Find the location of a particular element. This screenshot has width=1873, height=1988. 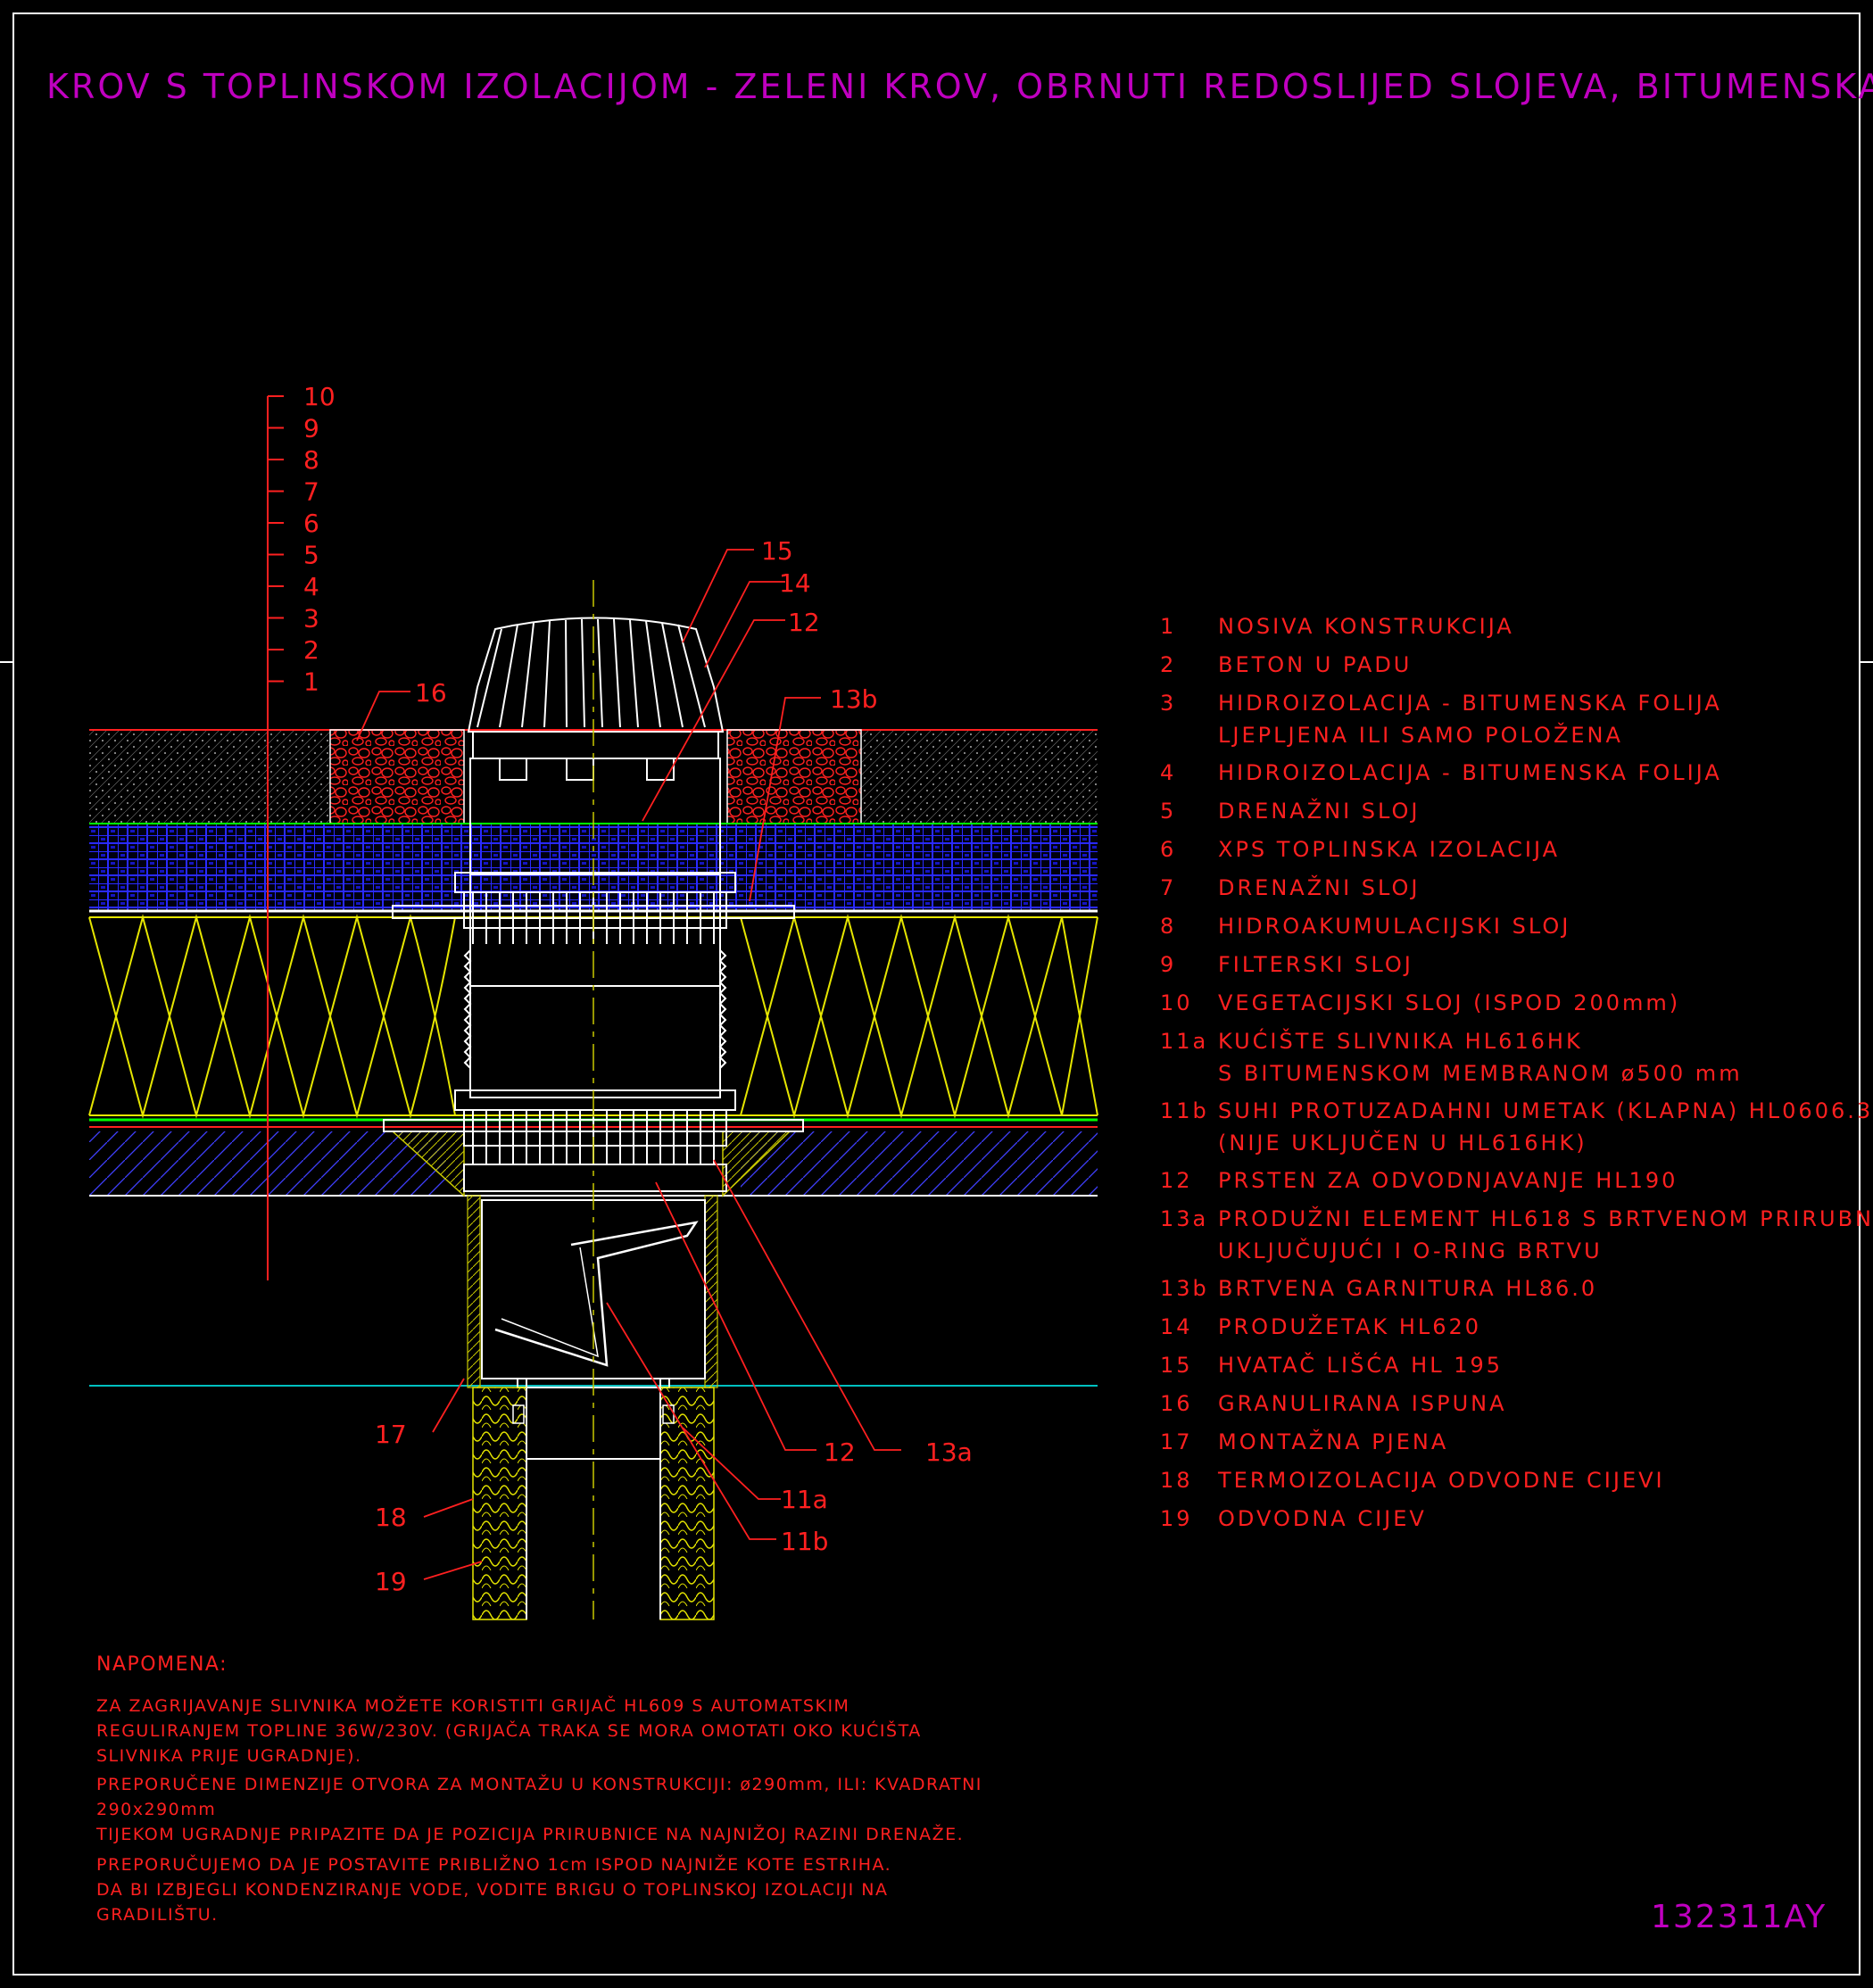

scale-label-1: 1 is located at coordinates (311, 682).